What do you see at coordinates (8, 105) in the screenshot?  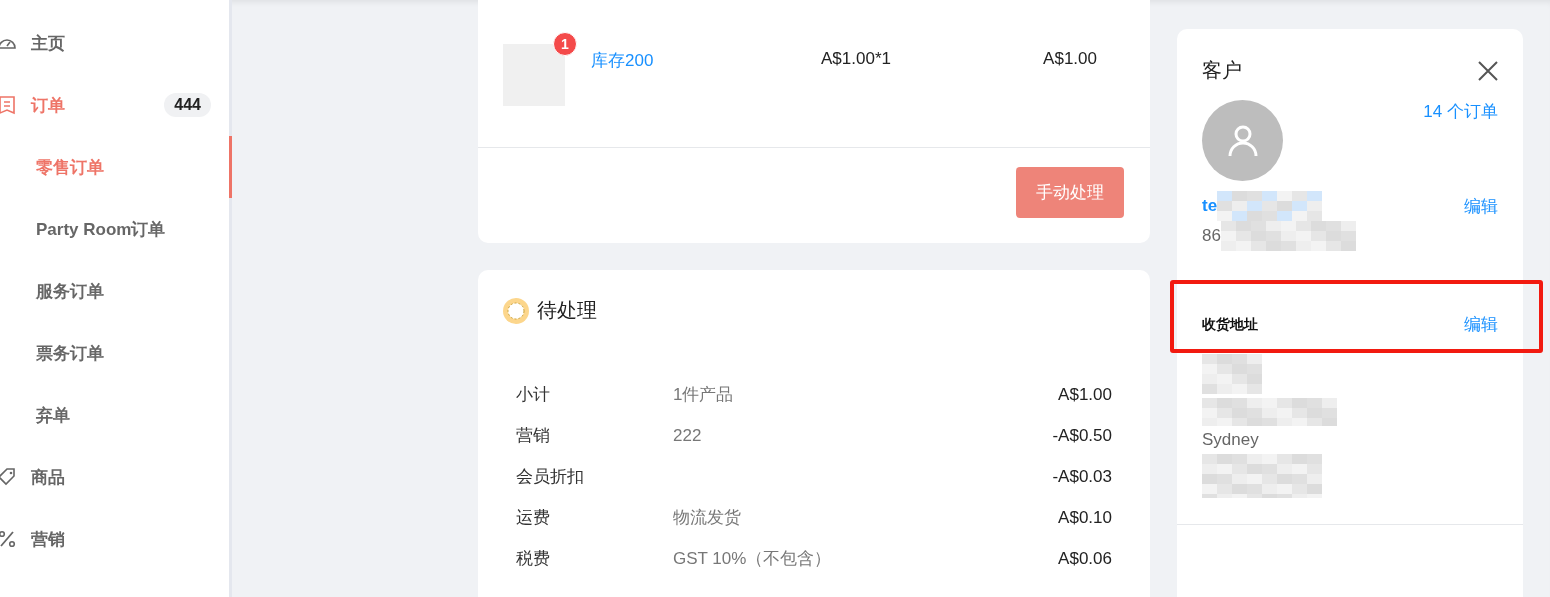 I see `receipt-icon` at bounding box center [8, 105].